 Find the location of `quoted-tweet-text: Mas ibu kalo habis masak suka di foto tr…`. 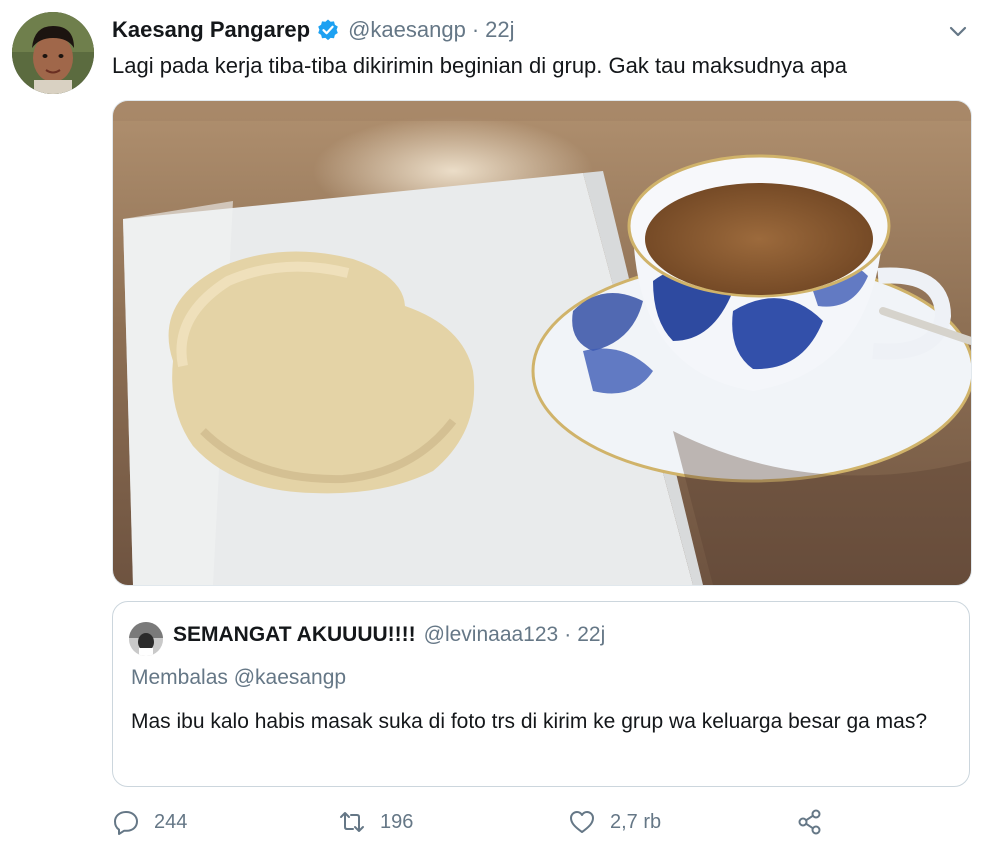

quoted-tweet-text: Mas ibu kalo habis masak suka di foto tr… is located at coordinates (529, 721).